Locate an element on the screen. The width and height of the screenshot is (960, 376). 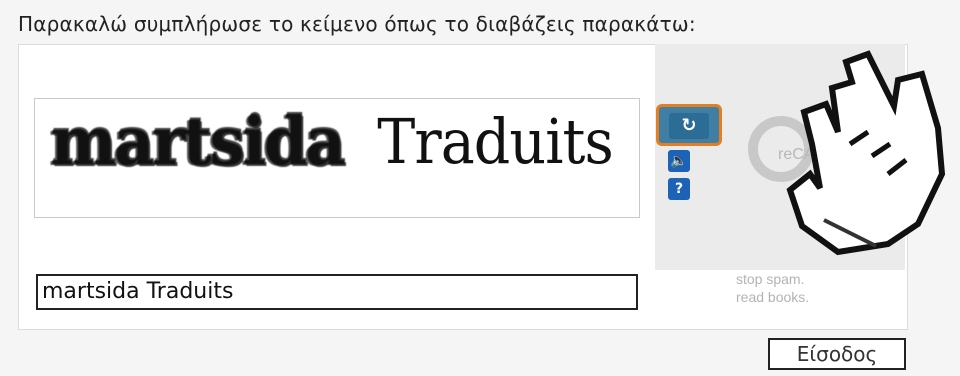
audio-button: 🔈 is located at coordinates (679, 161).